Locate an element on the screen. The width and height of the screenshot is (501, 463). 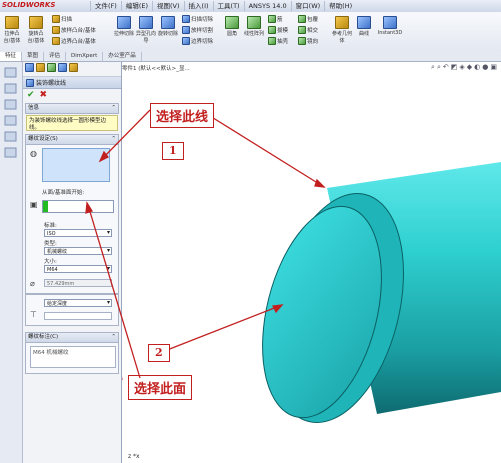
ref-geometry-label: 参考几何体 is located at coordinates (342, 37).